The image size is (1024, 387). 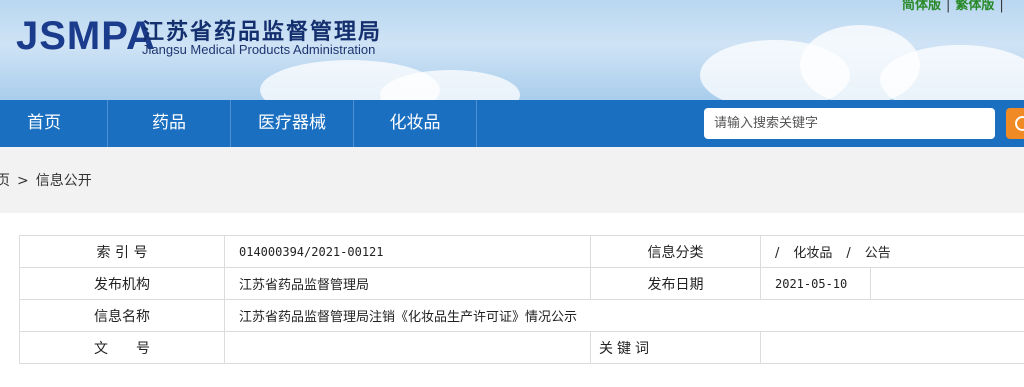 What do you see at coordinates (947, 283) in the screenshot?
I see `empty-cell` at bounding box center [947, 283].